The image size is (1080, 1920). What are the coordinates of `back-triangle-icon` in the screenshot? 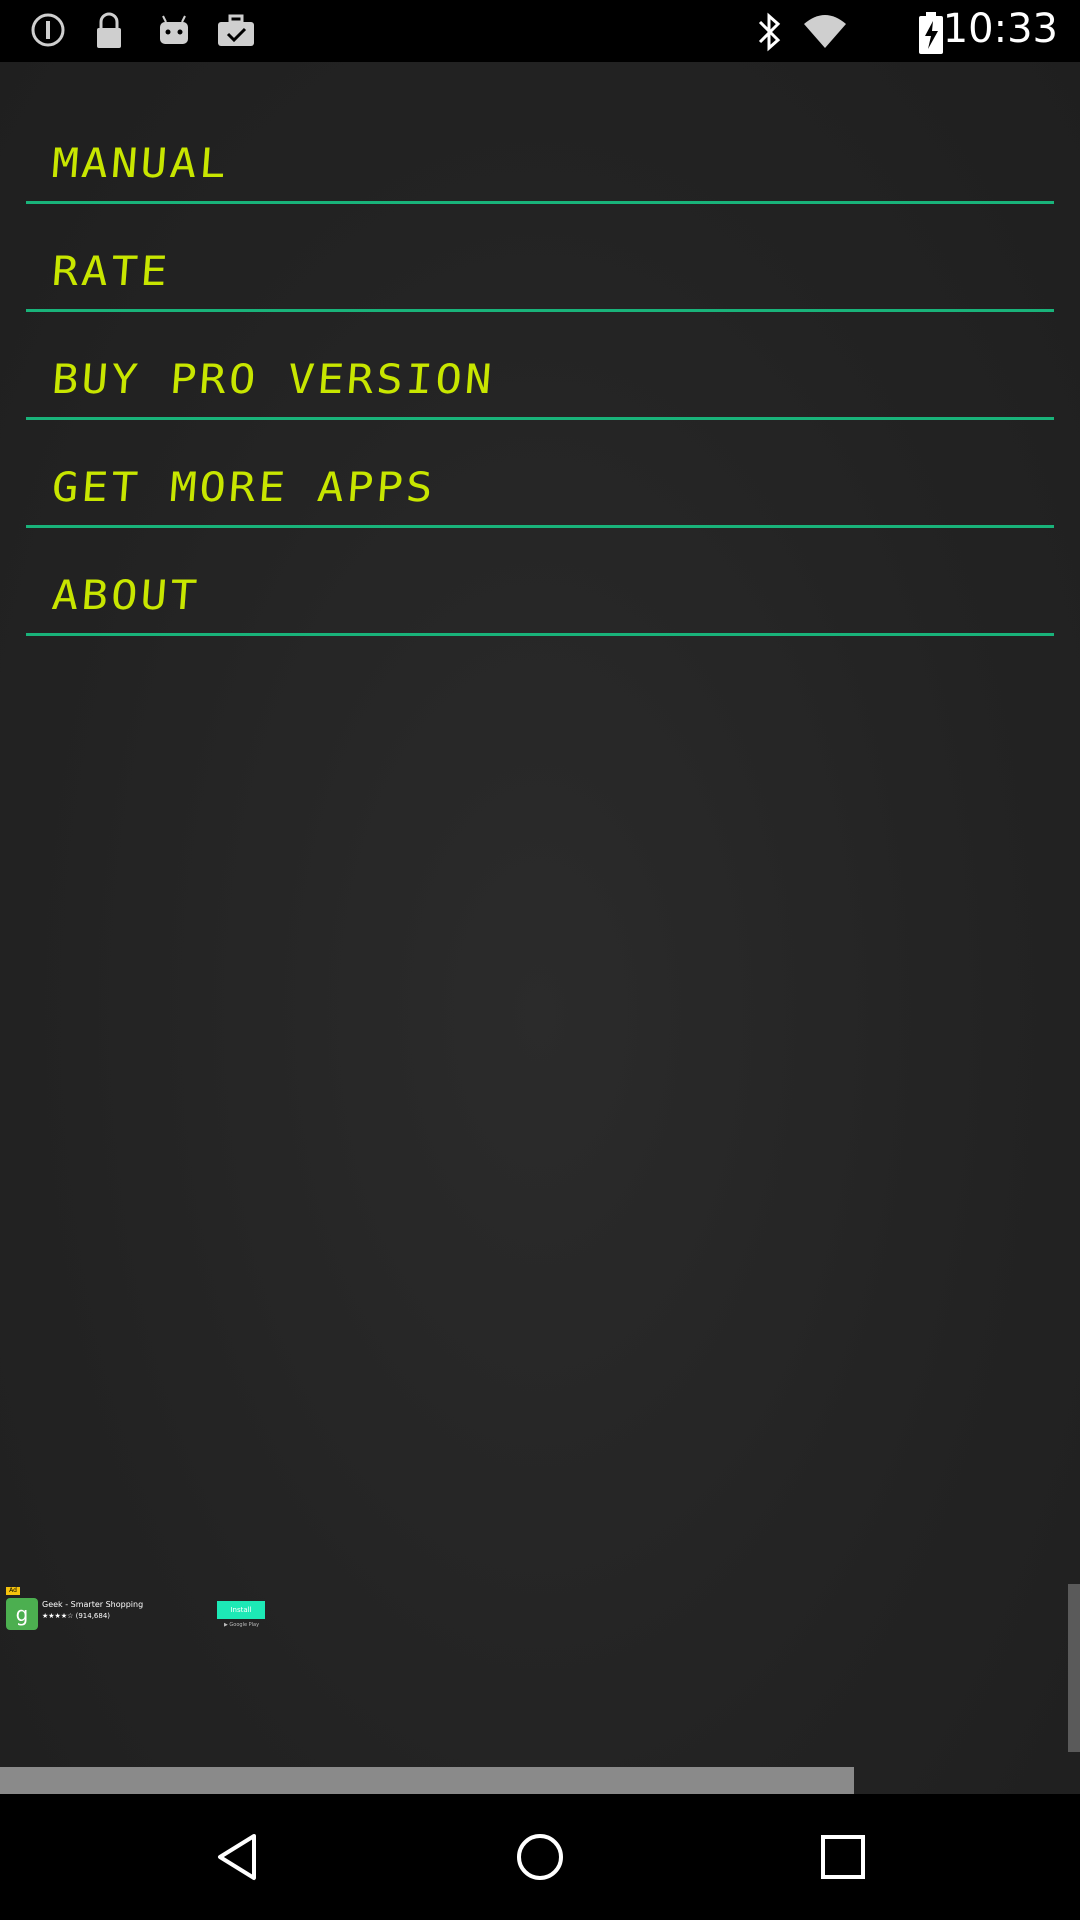 It's located at (237, 1857).